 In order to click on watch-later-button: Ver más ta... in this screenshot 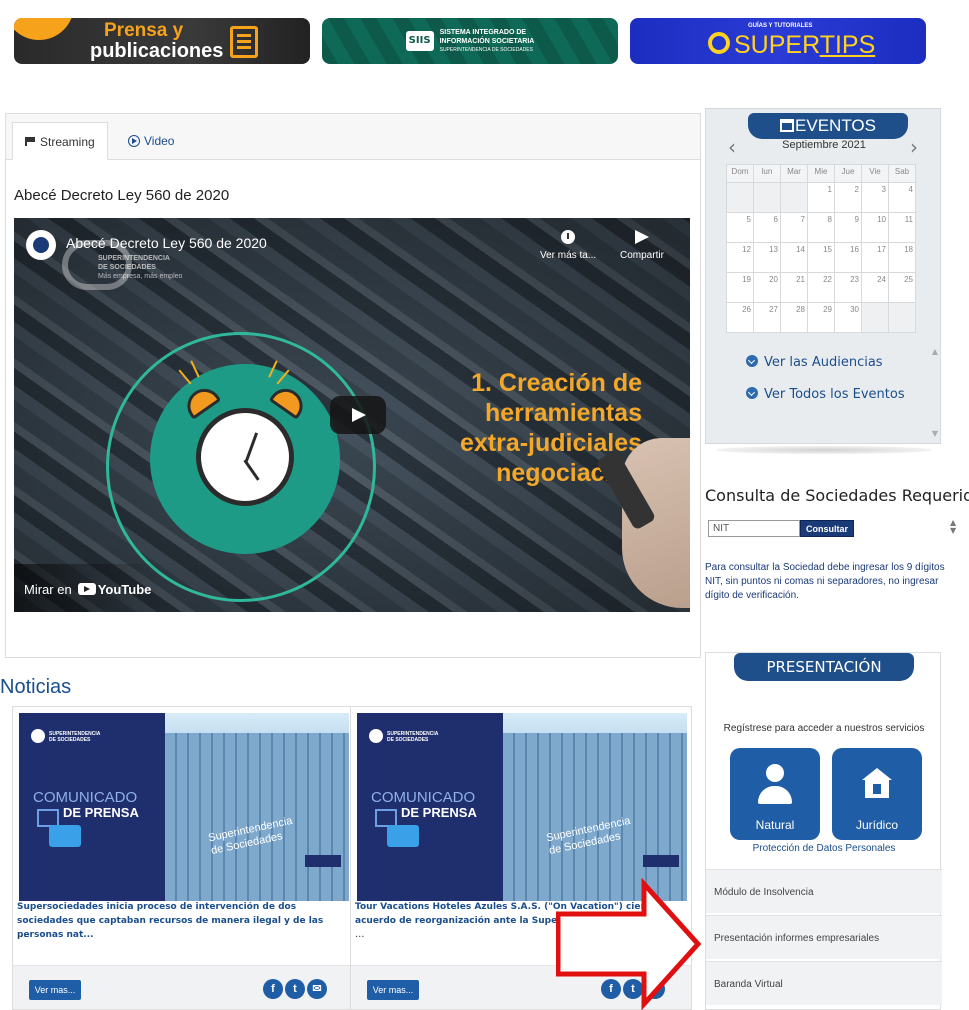, I will do `click(568, 245)`.